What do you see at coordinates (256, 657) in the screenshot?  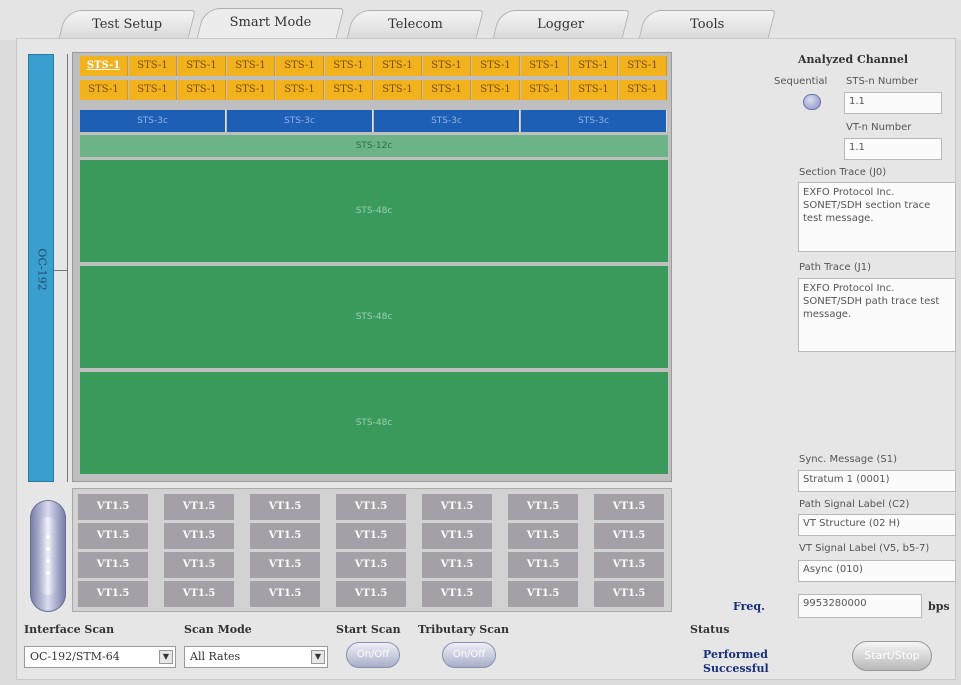 I see `scan-mode-select: All Rates ▼` at bounding box center [256, 657].